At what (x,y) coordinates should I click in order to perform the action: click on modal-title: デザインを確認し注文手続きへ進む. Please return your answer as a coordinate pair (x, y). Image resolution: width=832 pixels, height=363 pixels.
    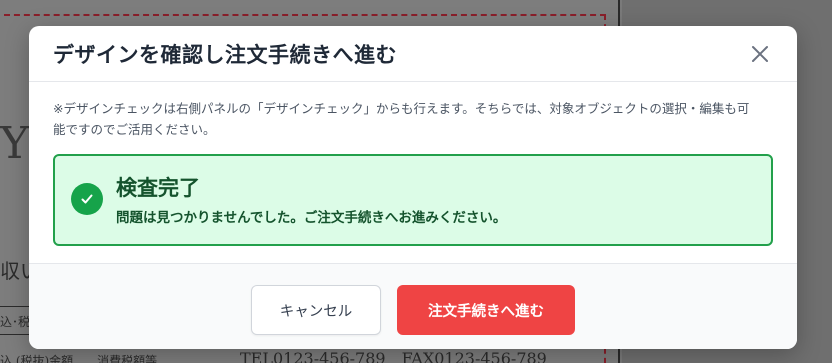
    Looking at the image, I should click on (225, 55).